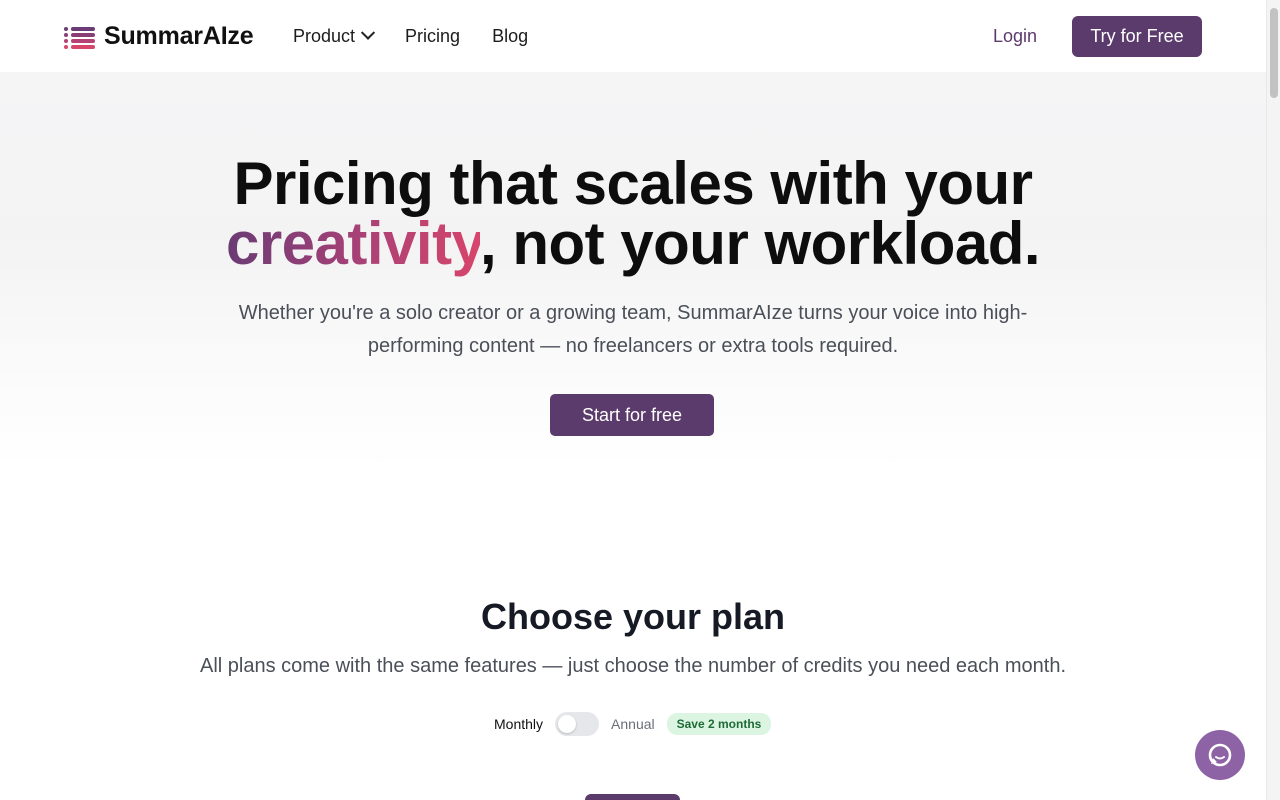  I want to click on nav-item-pricing: Pricing, so click(432, 36).